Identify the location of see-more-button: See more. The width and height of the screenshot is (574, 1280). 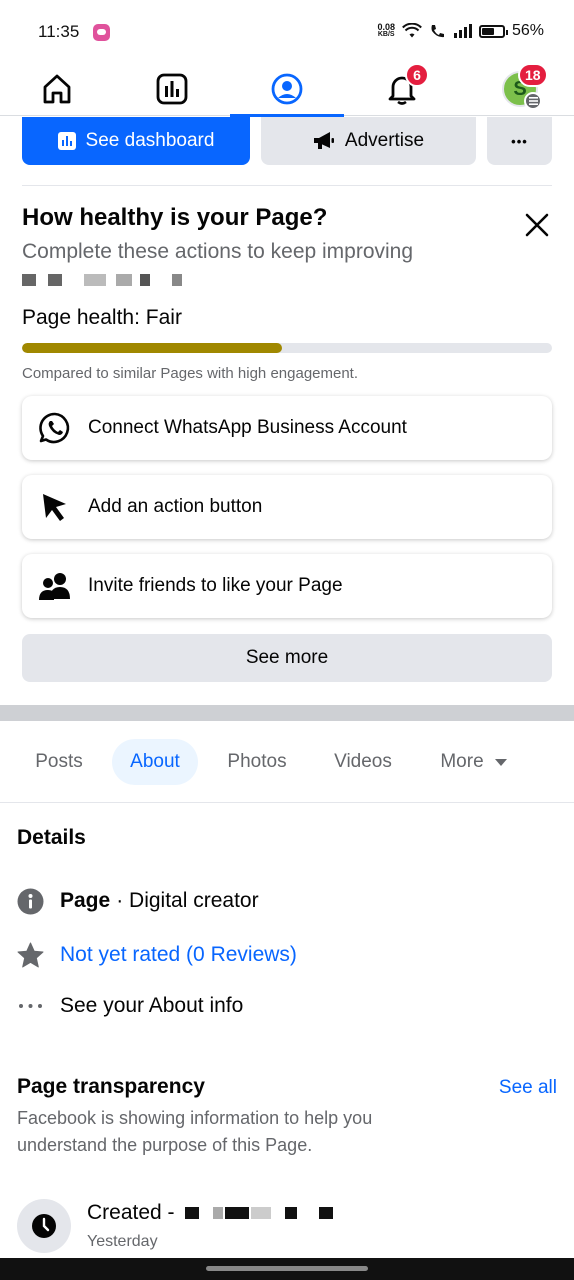
(287, 658).